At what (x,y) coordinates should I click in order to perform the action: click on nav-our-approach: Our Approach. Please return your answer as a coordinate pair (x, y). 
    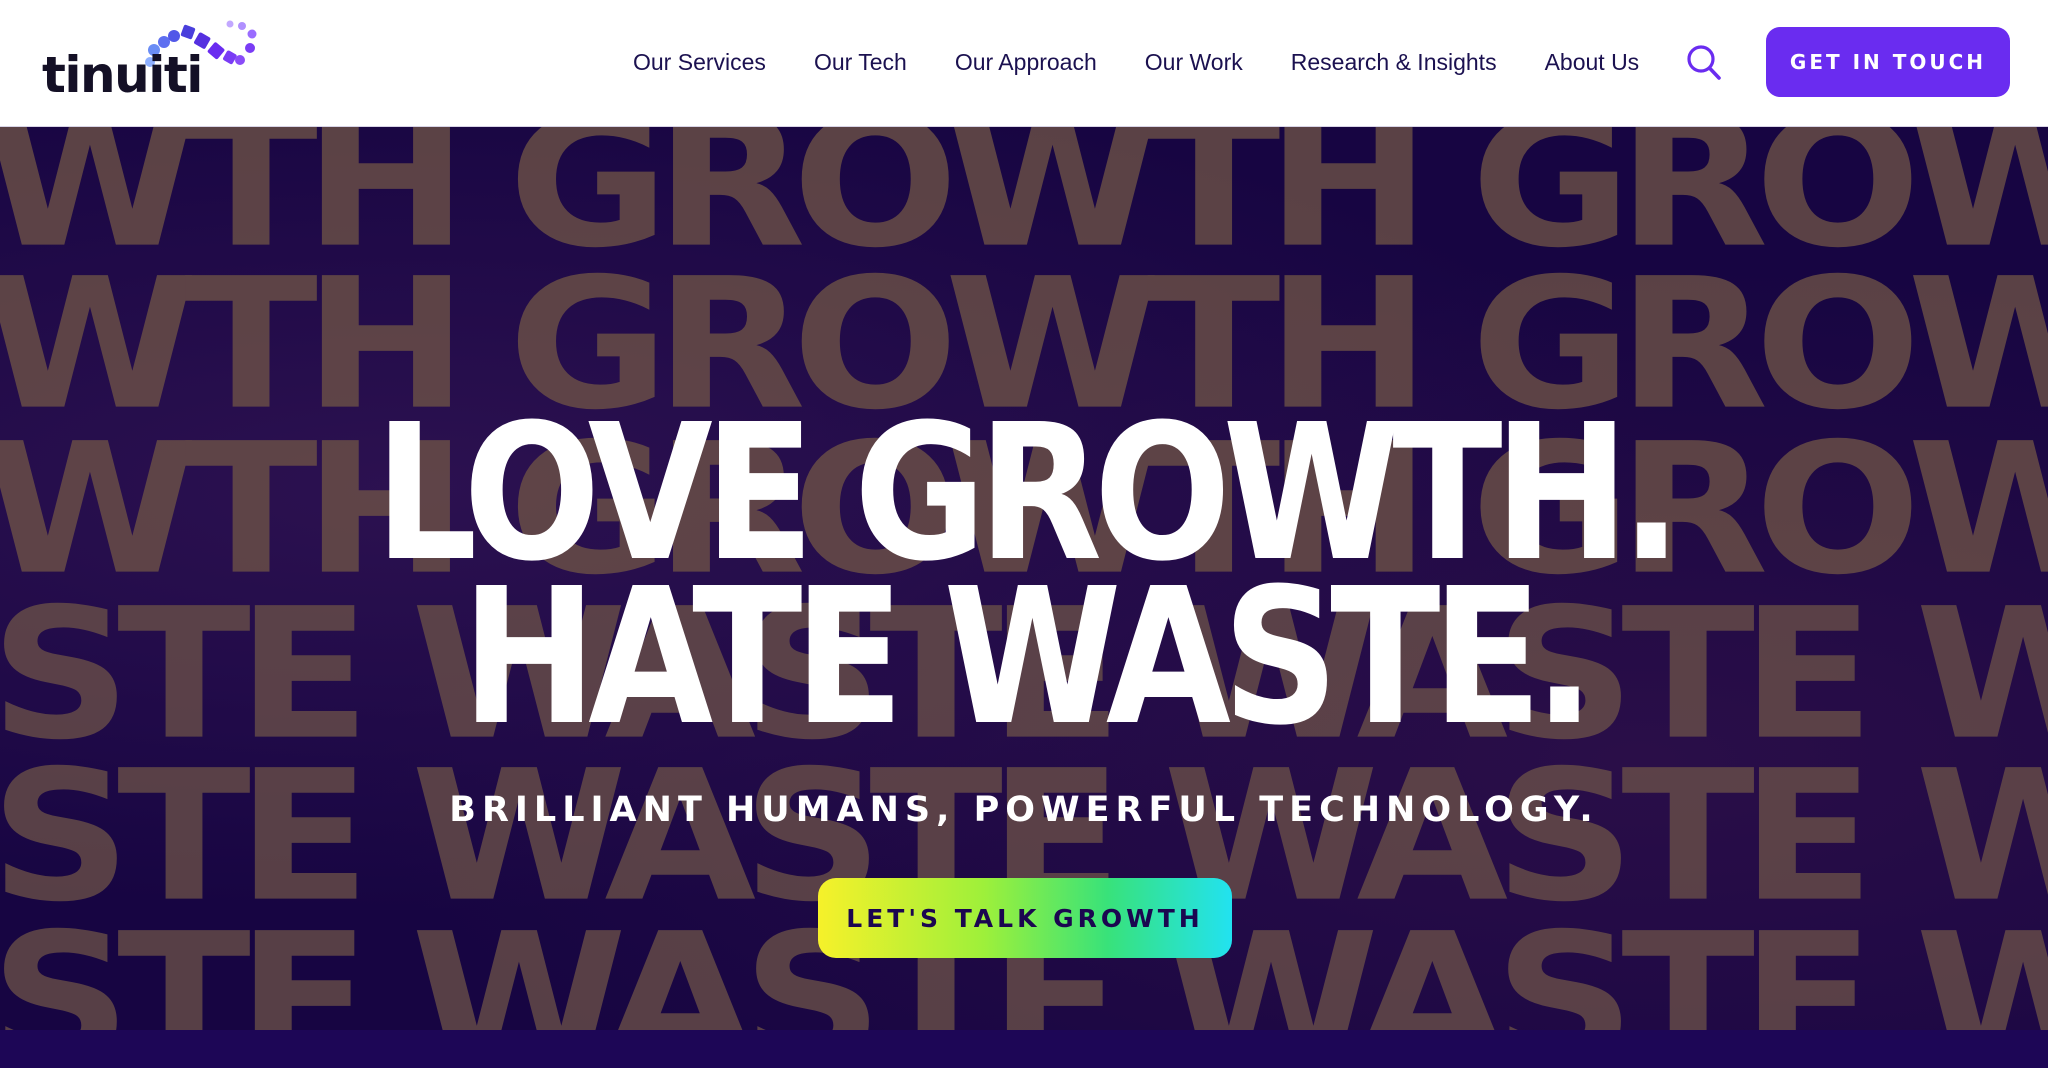
    Looking at the image, I should click on (1026, 62).